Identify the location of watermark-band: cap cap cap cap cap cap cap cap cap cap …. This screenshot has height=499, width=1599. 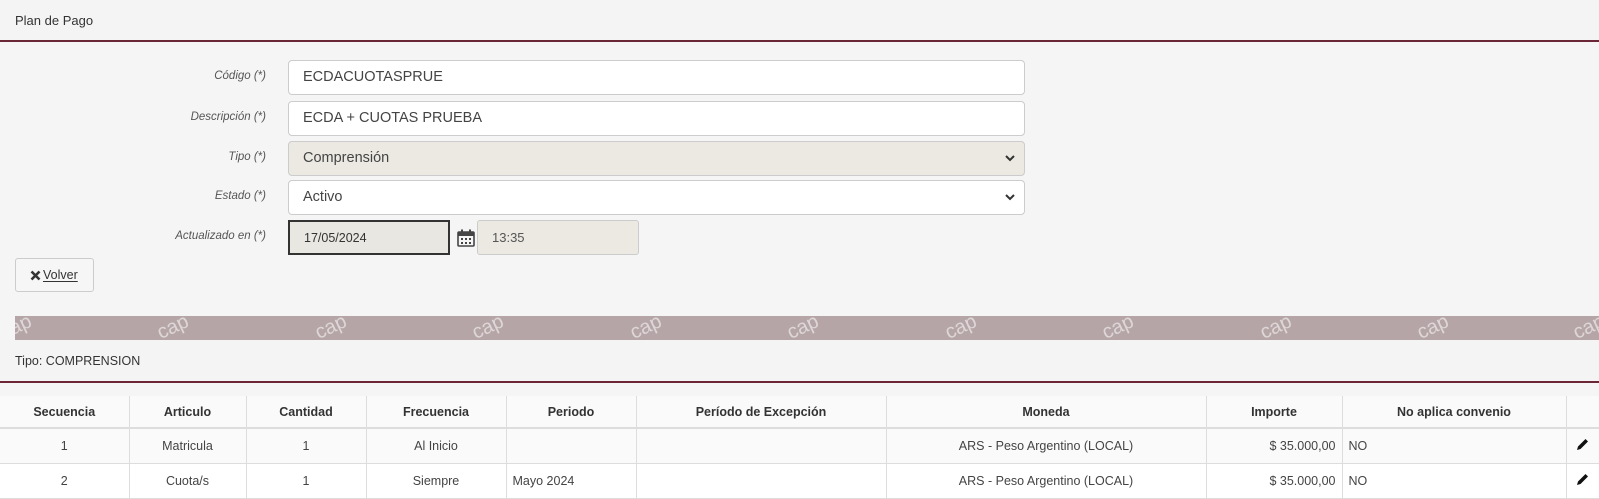
(807, 328).